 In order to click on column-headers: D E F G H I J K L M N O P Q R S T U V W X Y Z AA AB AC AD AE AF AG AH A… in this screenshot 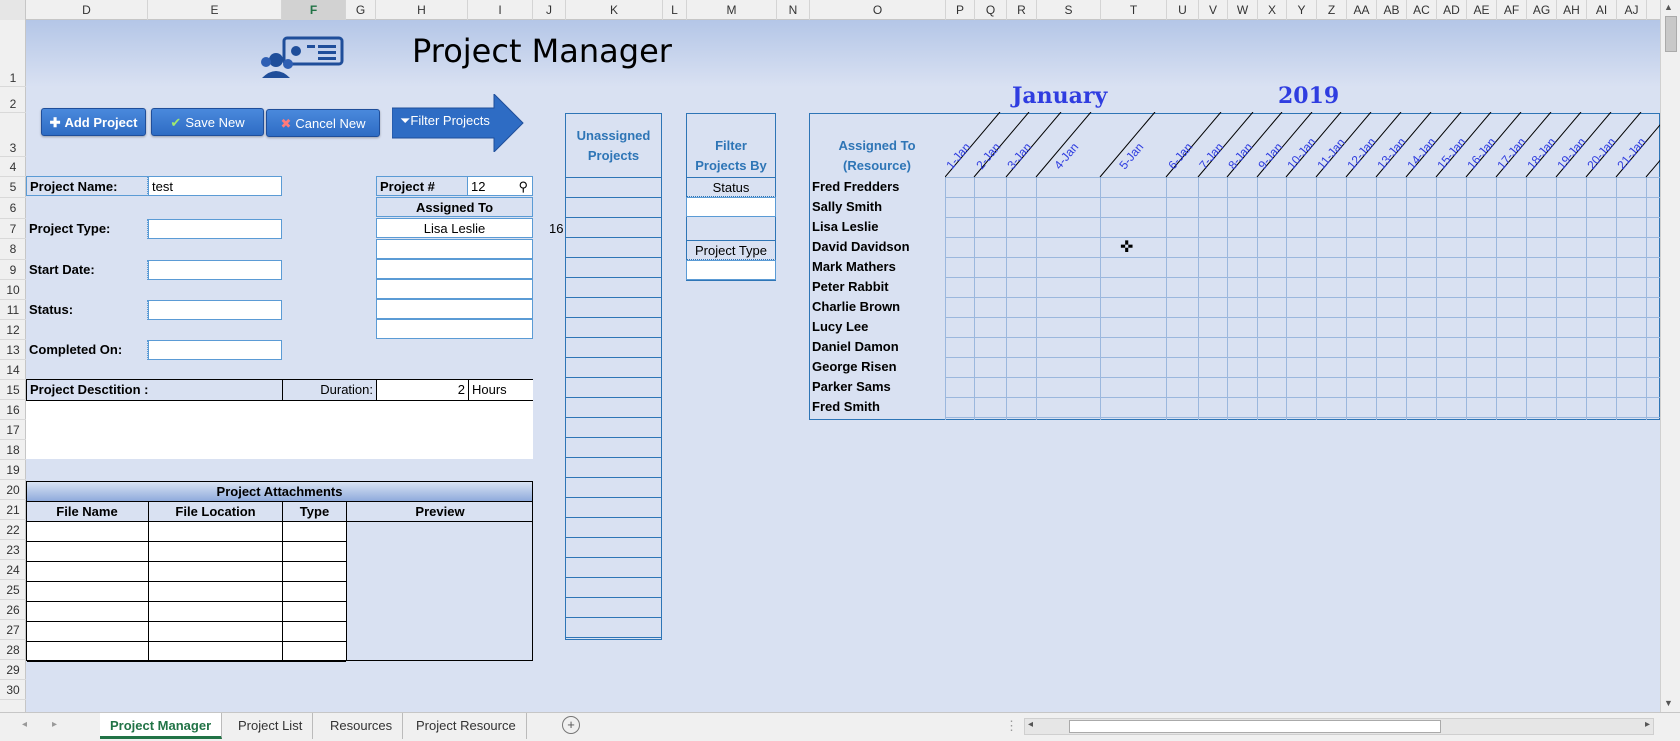, I will do `click(830, 10)`.